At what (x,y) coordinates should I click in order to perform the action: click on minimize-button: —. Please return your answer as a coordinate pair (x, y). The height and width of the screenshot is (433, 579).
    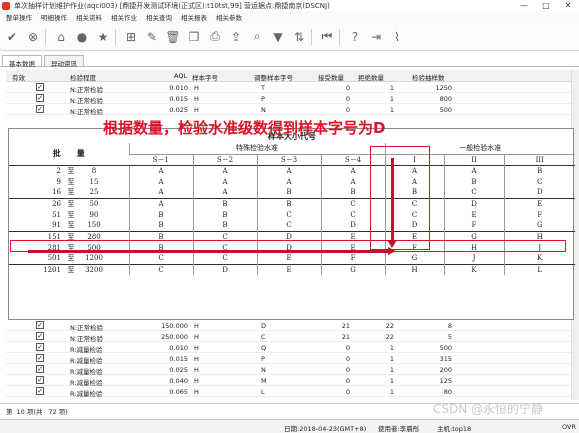
    Looking at the image, I should click on (524, 5).